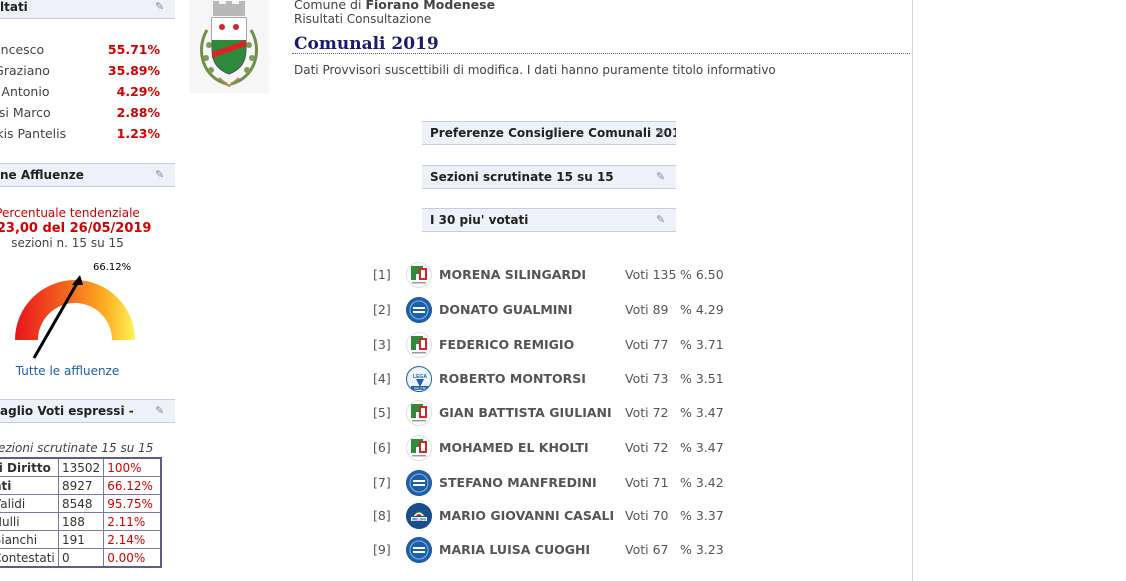 The image size is (1126, 581). Describe the element at coordinates (330, 6) in the screenshot. I see `comune-prefix: Comune di` at that location.